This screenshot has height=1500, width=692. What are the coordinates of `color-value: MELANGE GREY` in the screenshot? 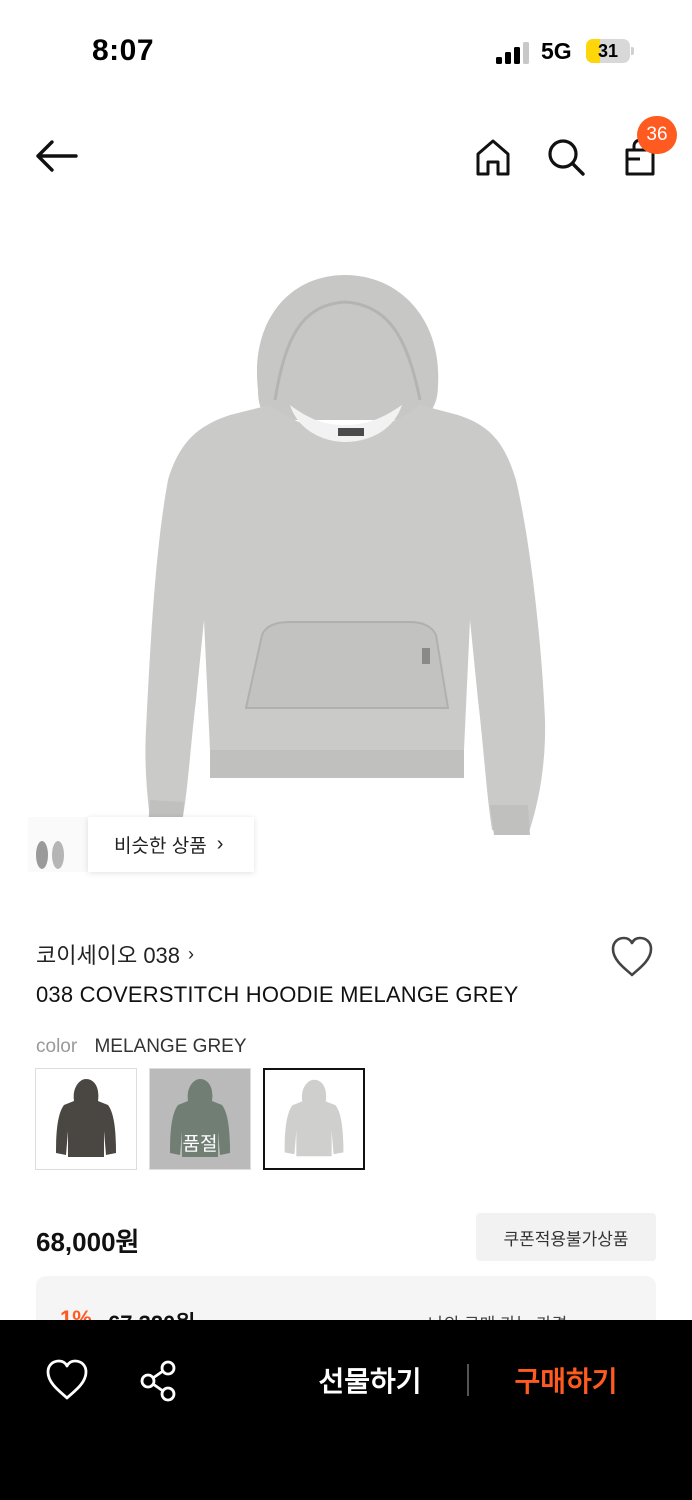 It's located at (170, 1046).